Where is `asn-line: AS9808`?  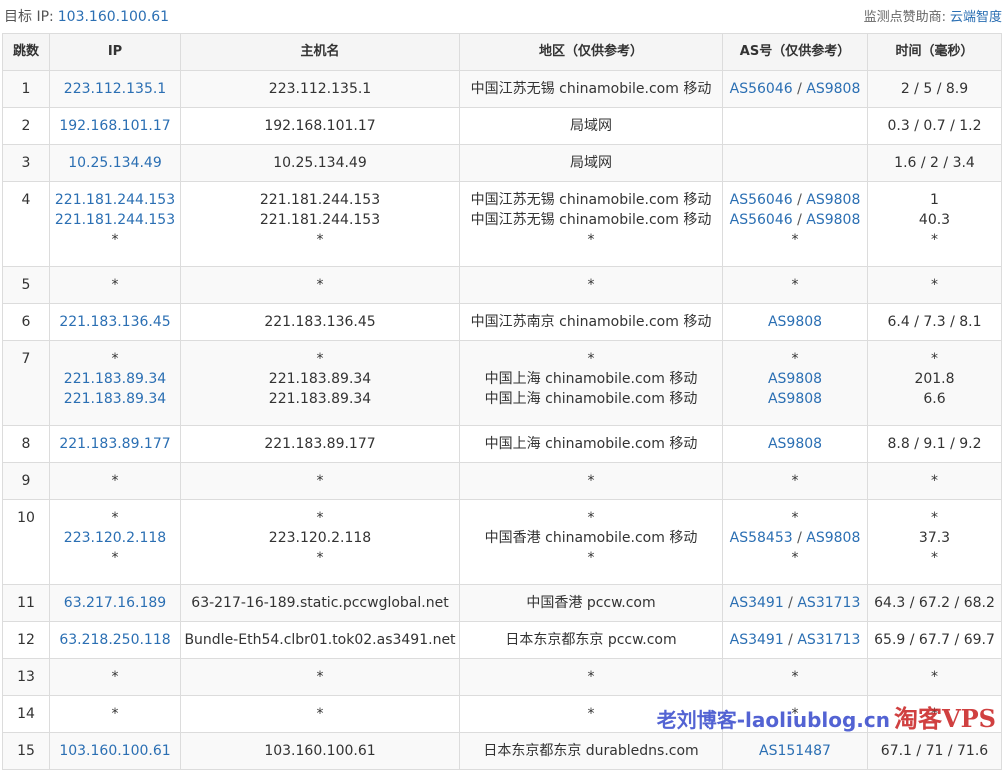 asn-line: AS9808 is located at coordinates (795, 399).